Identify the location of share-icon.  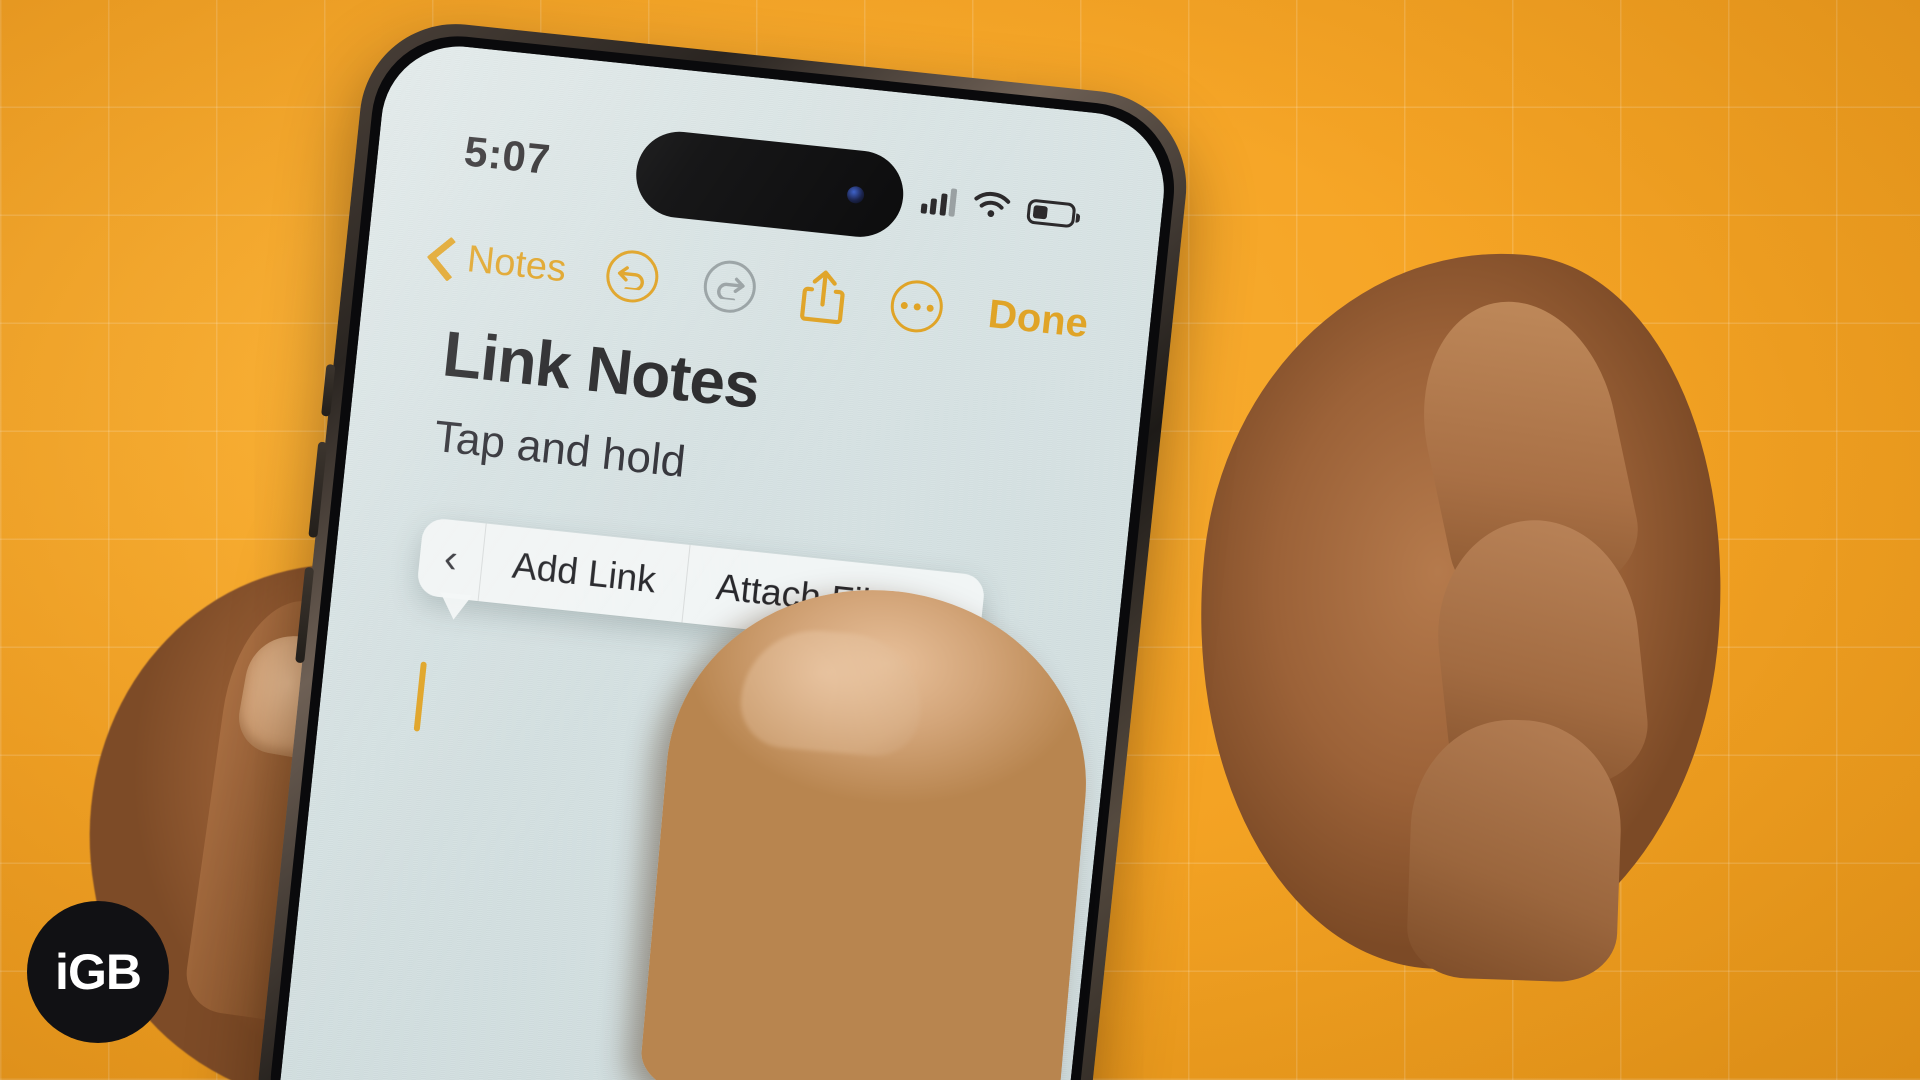
(823, 296).